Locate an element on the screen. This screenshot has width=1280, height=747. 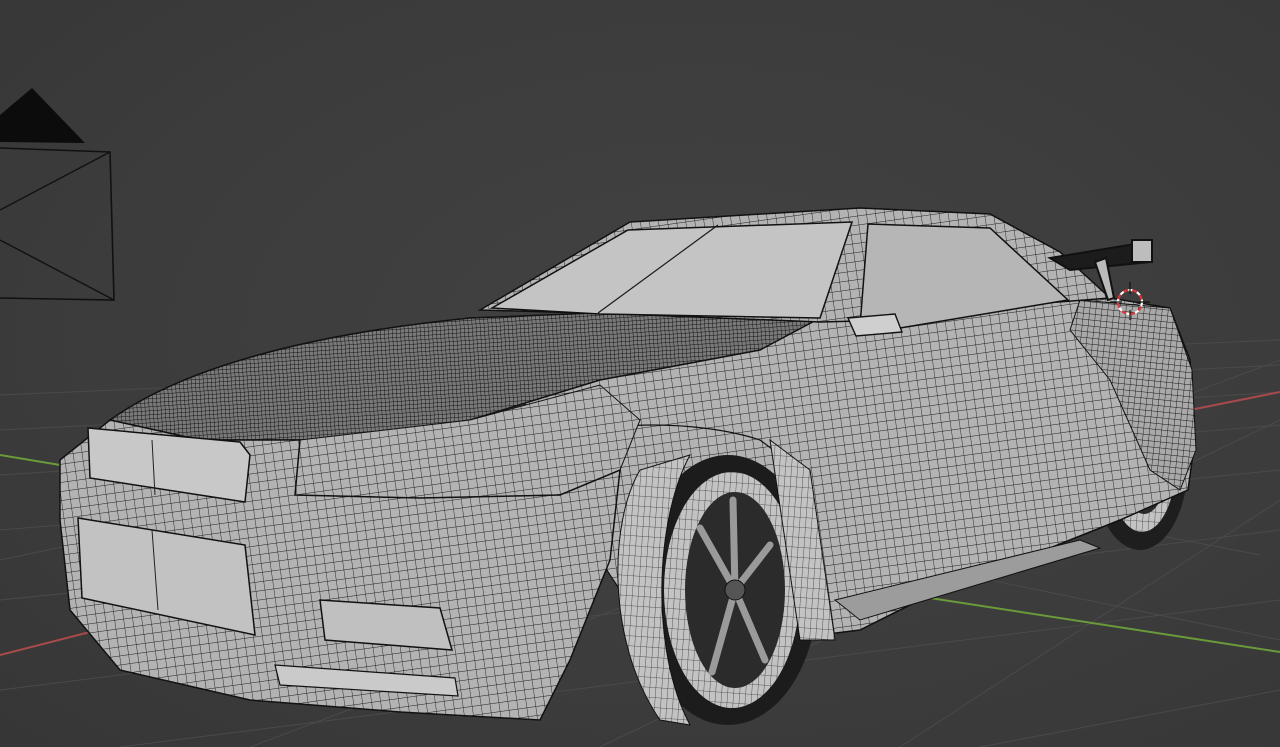
camera-frustum is located at coordinates (57, 224).